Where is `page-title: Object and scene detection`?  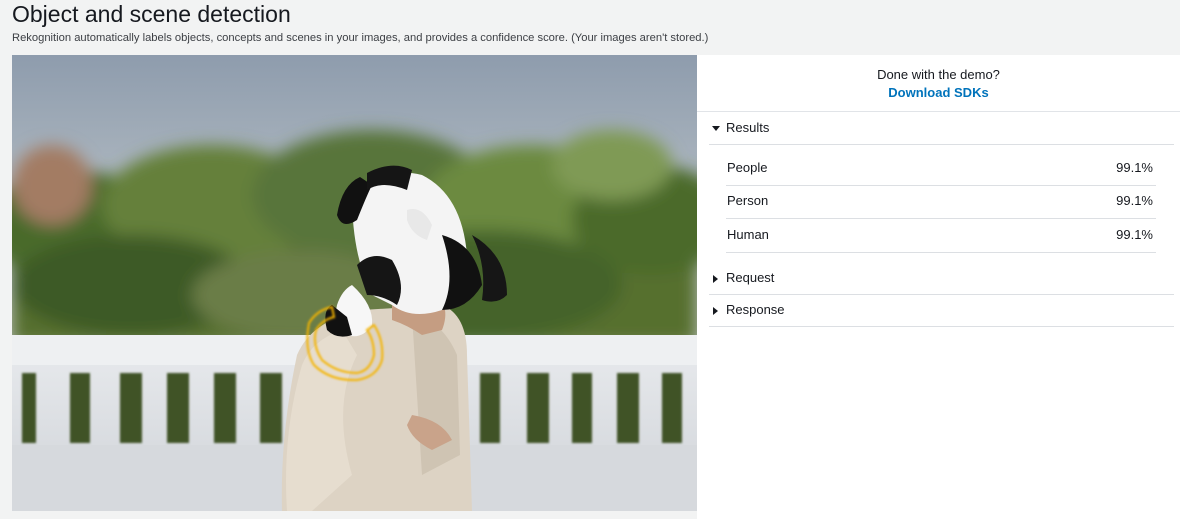 page-title: Object and scene detection is located at coordinates (151, 14).